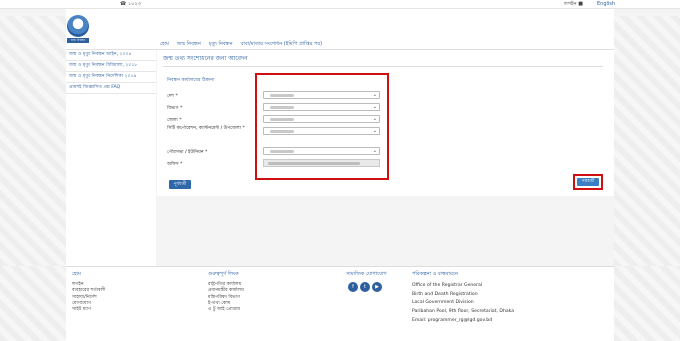  Describe the element at coordinates (492, 321) in the screenshot. I see `footer-email: Email: programmer_rg@lgd.gov.bd` at that location.